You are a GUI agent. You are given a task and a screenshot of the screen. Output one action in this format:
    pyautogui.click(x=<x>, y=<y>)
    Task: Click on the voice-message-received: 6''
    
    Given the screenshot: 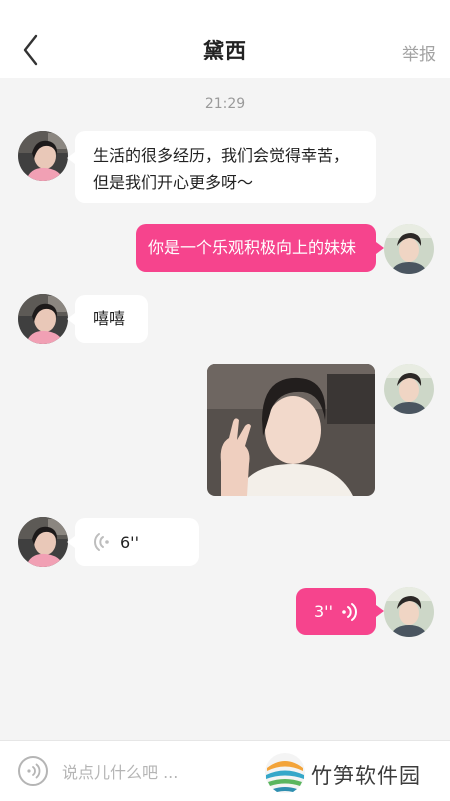 What is the action you would take?
    pyautogui.click(x=137, y=542)
    